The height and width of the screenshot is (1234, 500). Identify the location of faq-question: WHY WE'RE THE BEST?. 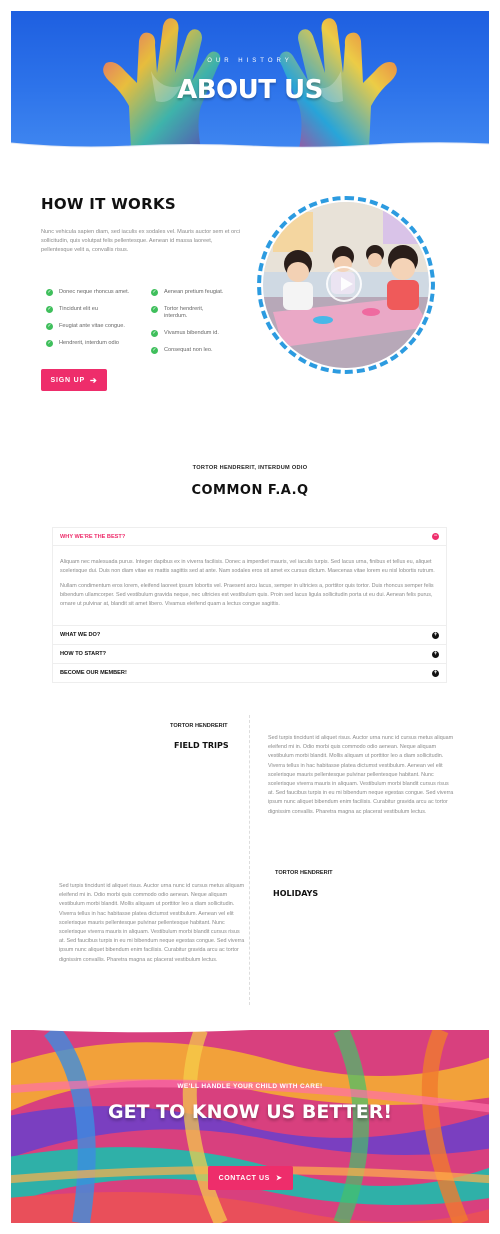
(93, 536).